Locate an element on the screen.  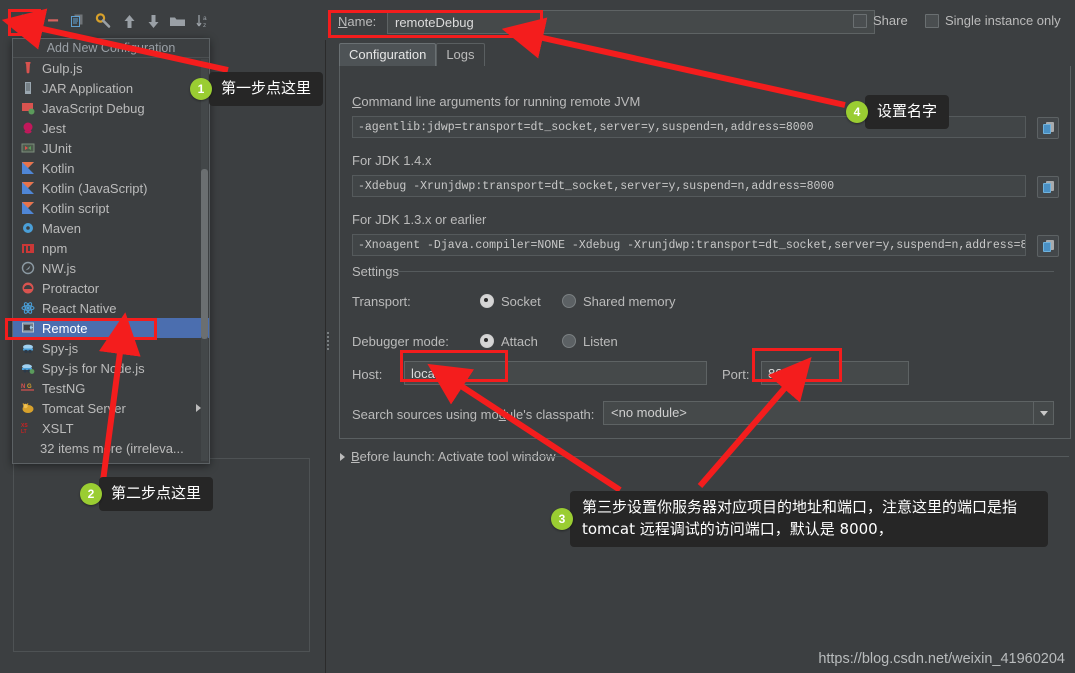
sort-alphabetically-icon: a z is located at coordinates (203, 21).